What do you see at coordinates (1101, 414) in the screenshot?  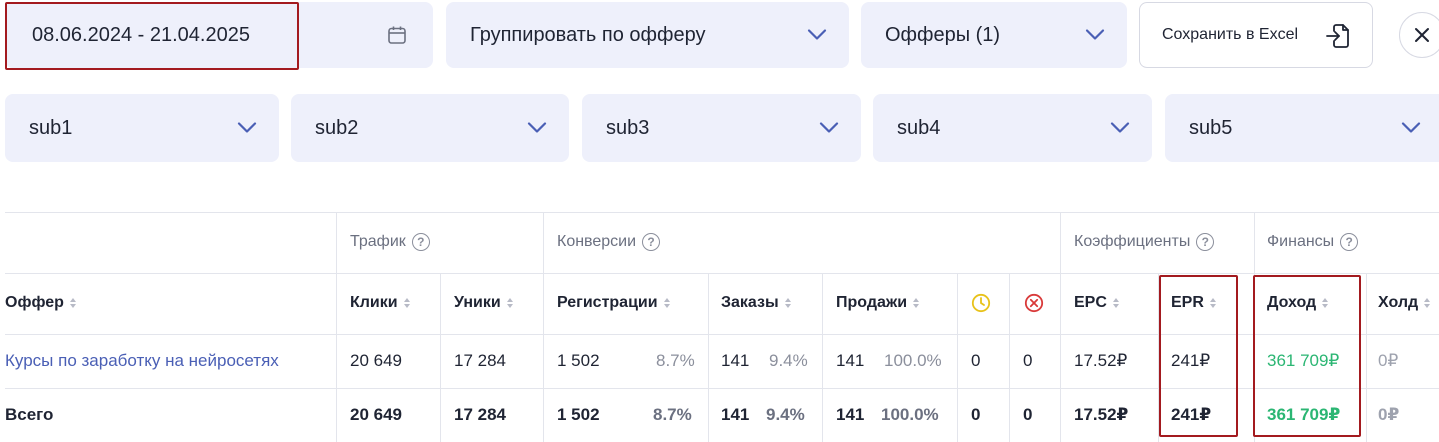 I see `total-epc: 17.52₽` at bounding box center [1101, 414].